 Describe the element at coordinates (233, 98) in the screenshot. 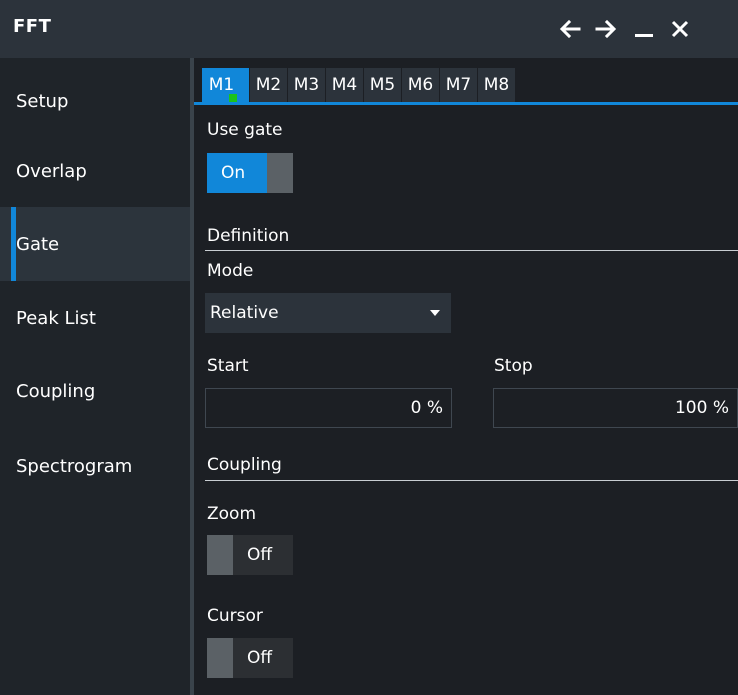

I see `active-indicator-icon` at that location.